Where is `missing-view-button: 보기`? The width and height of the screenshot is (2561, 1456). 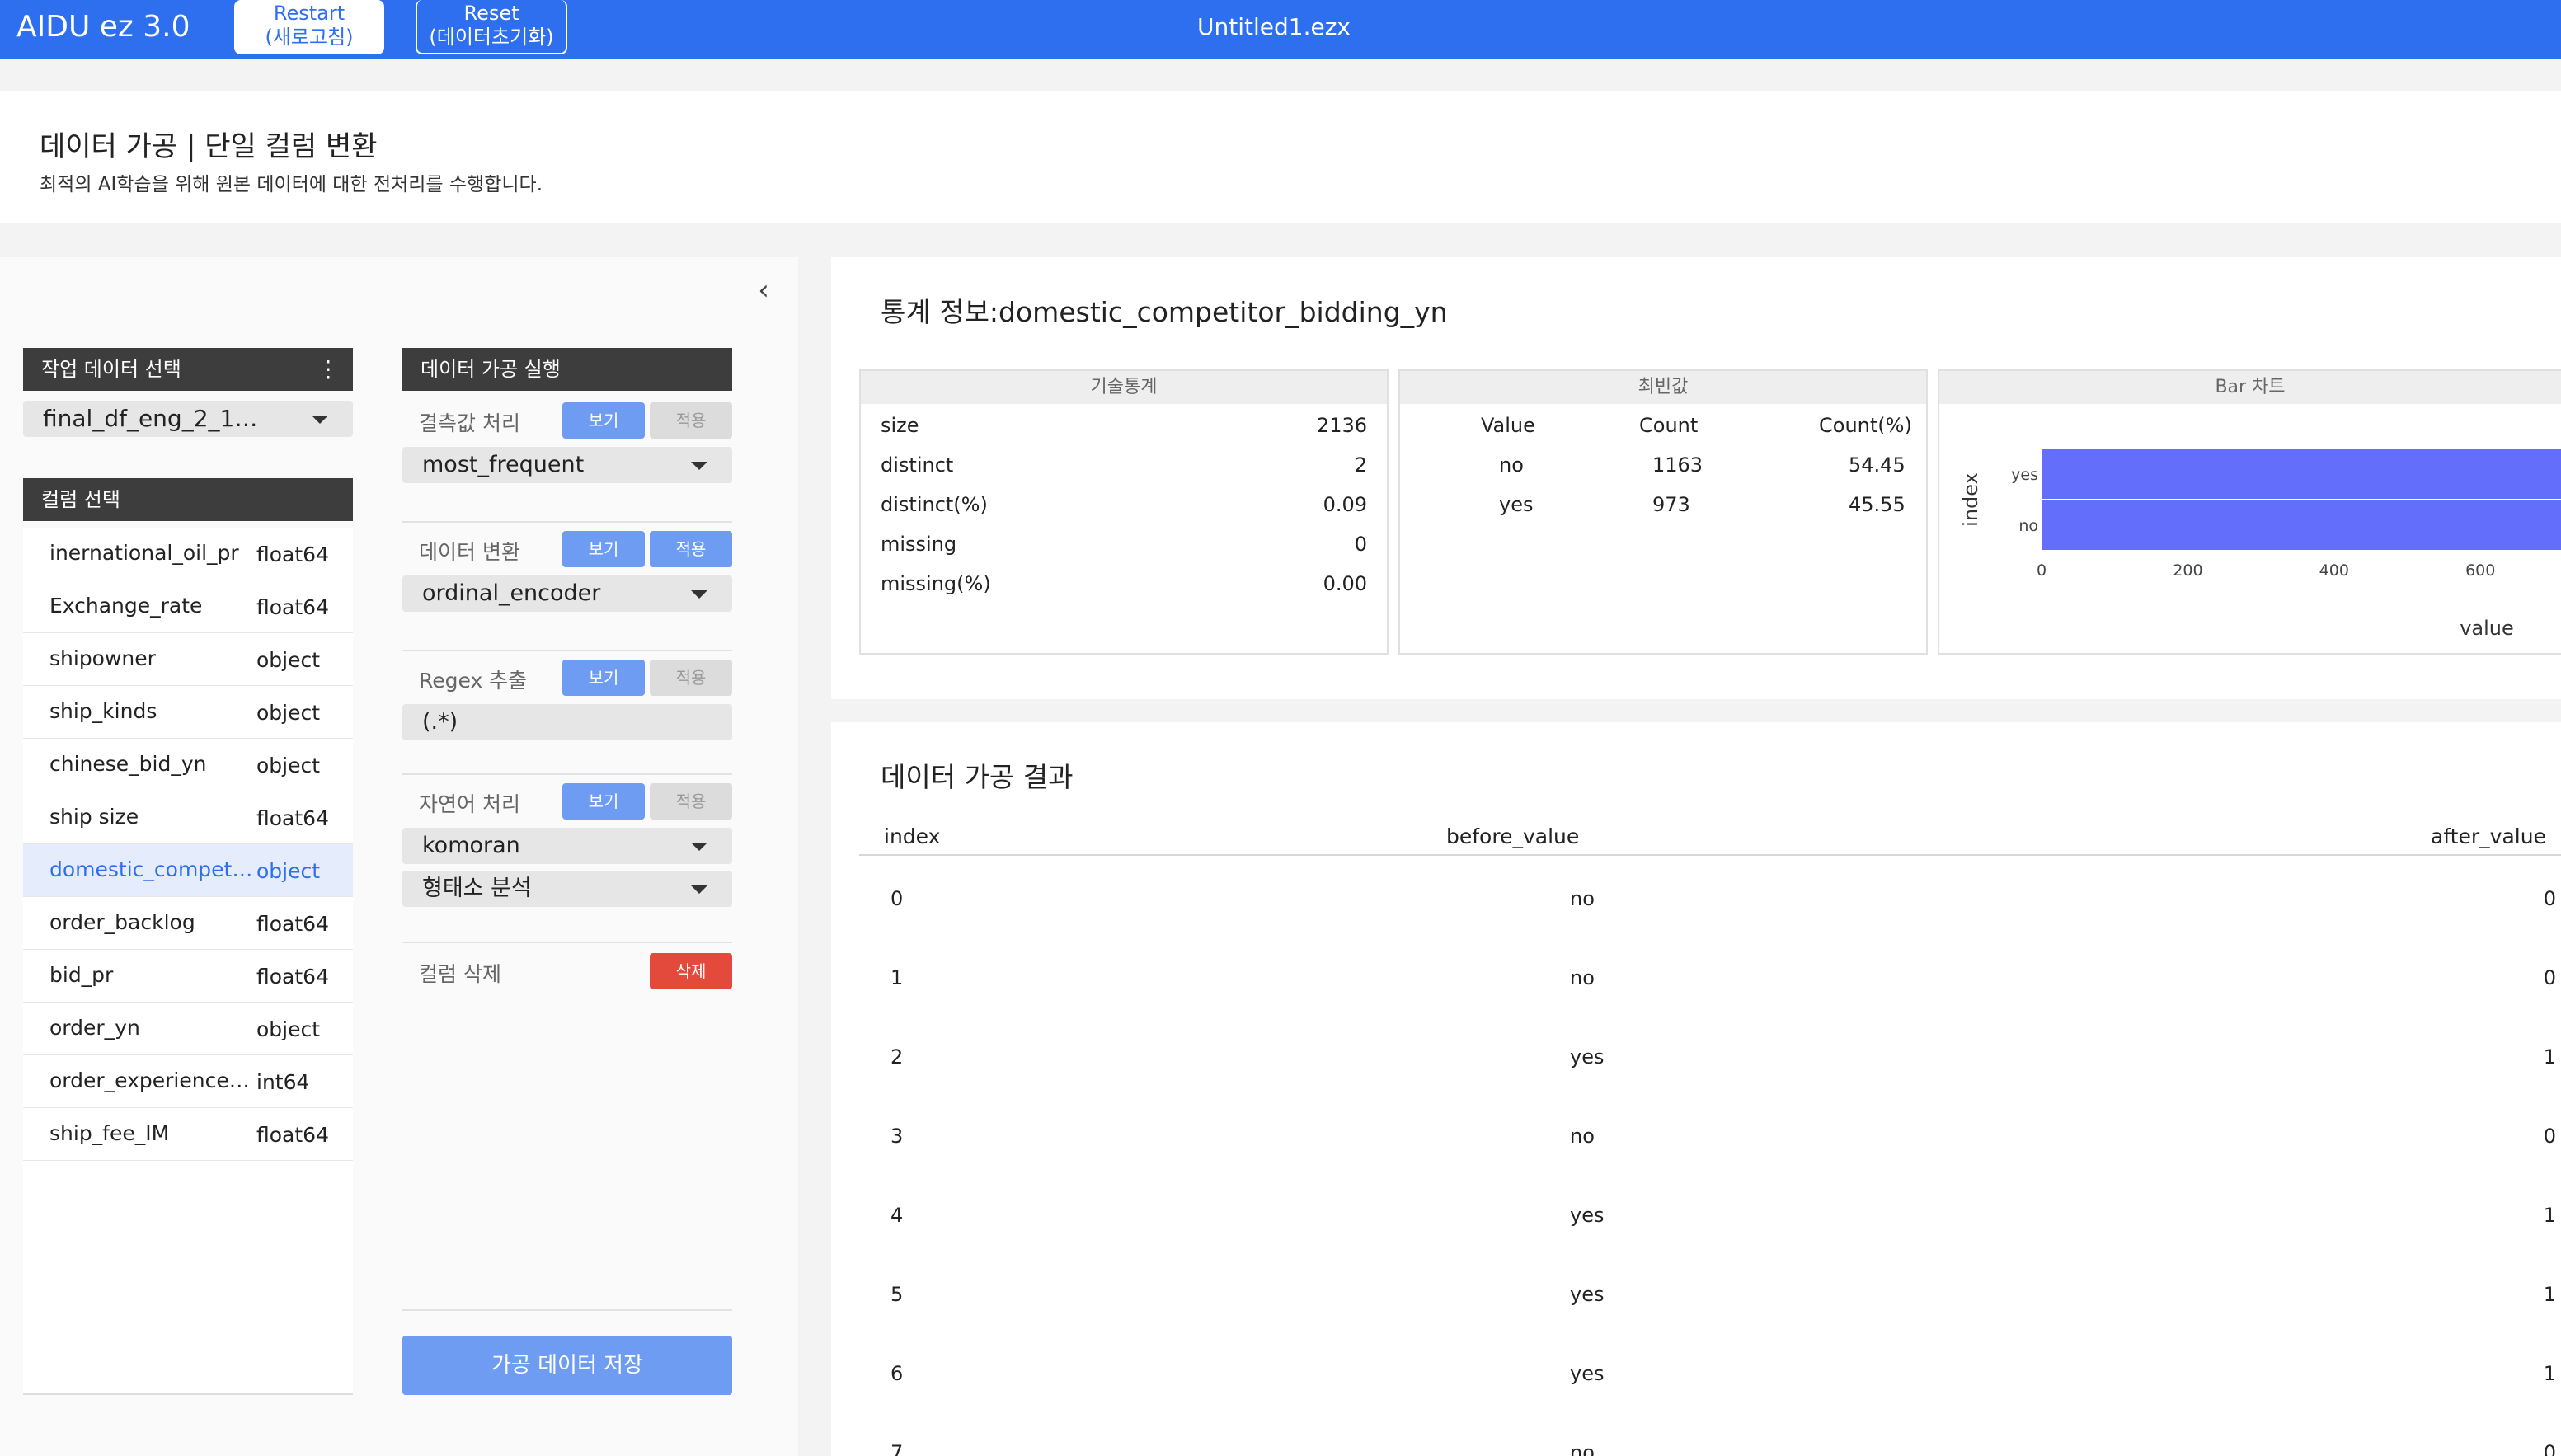
missing-view-button: 보기 is located at coordinates (603, 420).